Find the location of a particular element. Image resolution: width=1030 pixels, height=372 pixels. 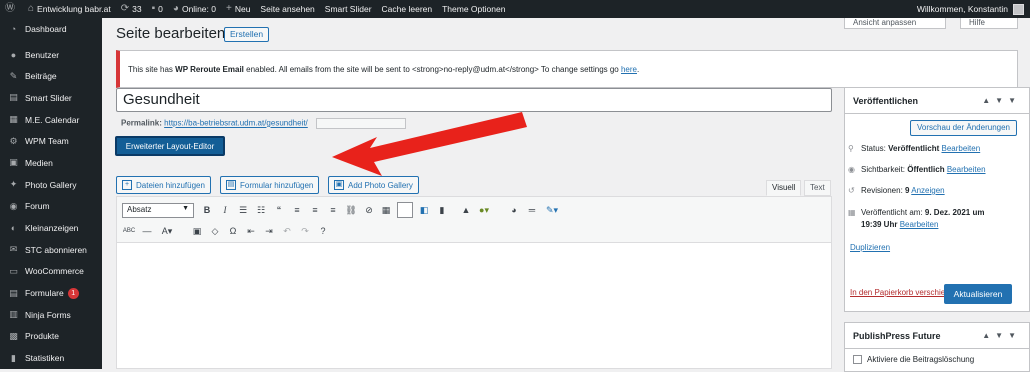

align-right-icon: ≡ is located at coordinates (333, 210).